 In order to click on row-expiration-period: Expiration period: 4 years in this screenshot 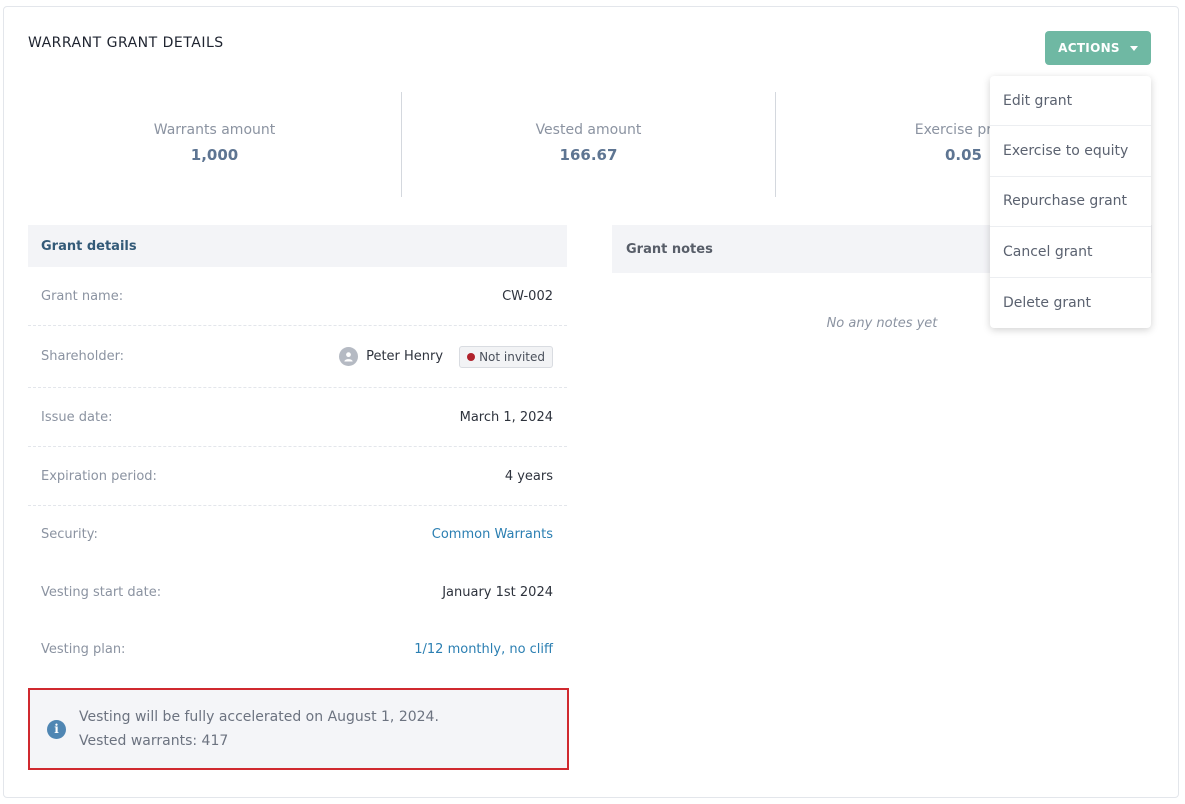, I will do `click(297, 476)`.